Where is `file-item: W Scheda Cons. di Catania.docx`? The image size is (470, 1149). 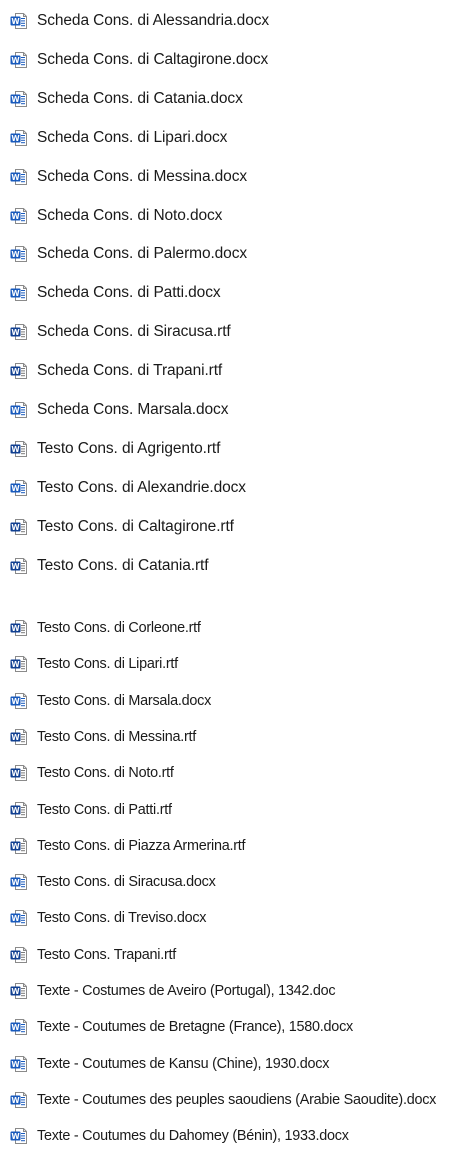
file-item: W Scheda Cons. di Catania.docx is located at coordinates (126, 99).